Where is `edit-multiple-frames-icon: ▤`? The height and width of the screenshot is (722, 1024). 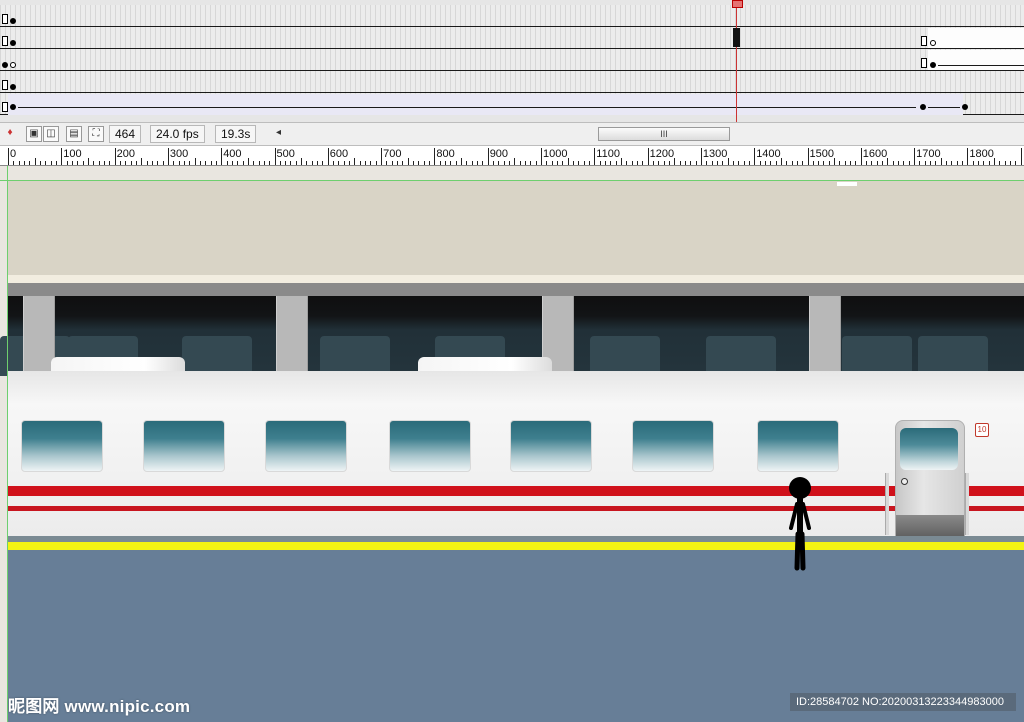 edit-multiple-frames-icon: ▤ is located at coordinates (74, 134).